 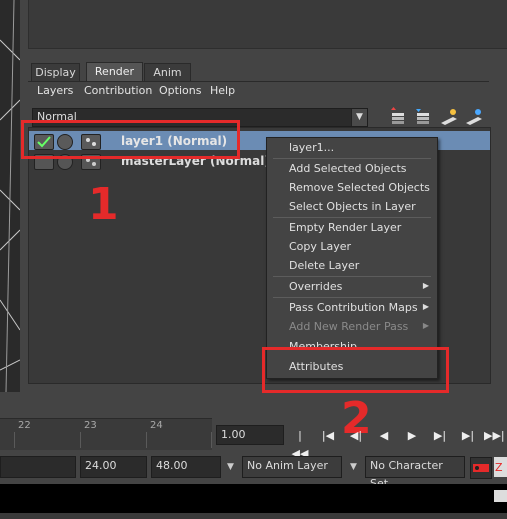 What do you see at coordinates (352, 206) in the screenshot?
I see `menu-item-select-objects: Select Objects in Layer` at bounding box center [352, 206].